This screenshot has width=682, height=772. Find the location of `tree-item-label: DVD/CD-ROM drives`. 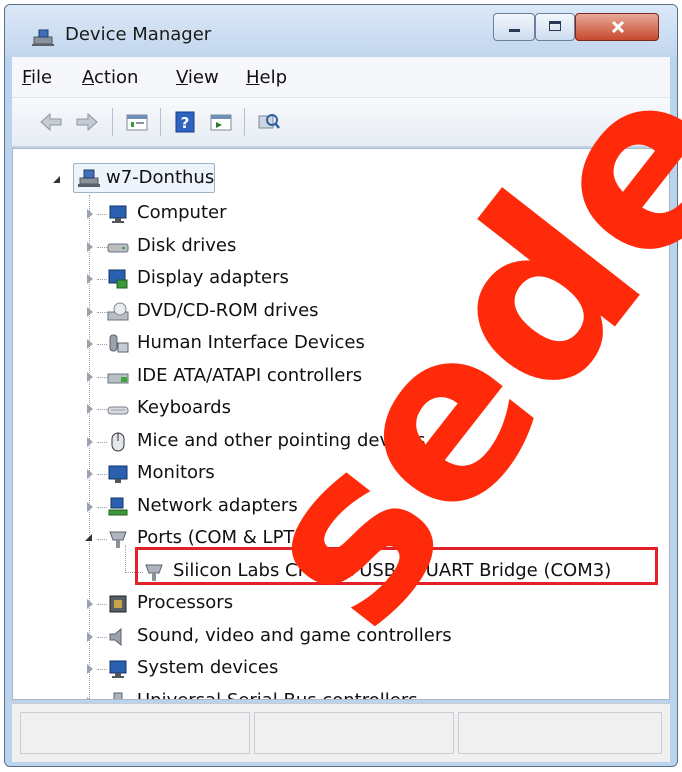

tree-item-label: DVD/CD-ROM drives is located at coordinates (228, 310).